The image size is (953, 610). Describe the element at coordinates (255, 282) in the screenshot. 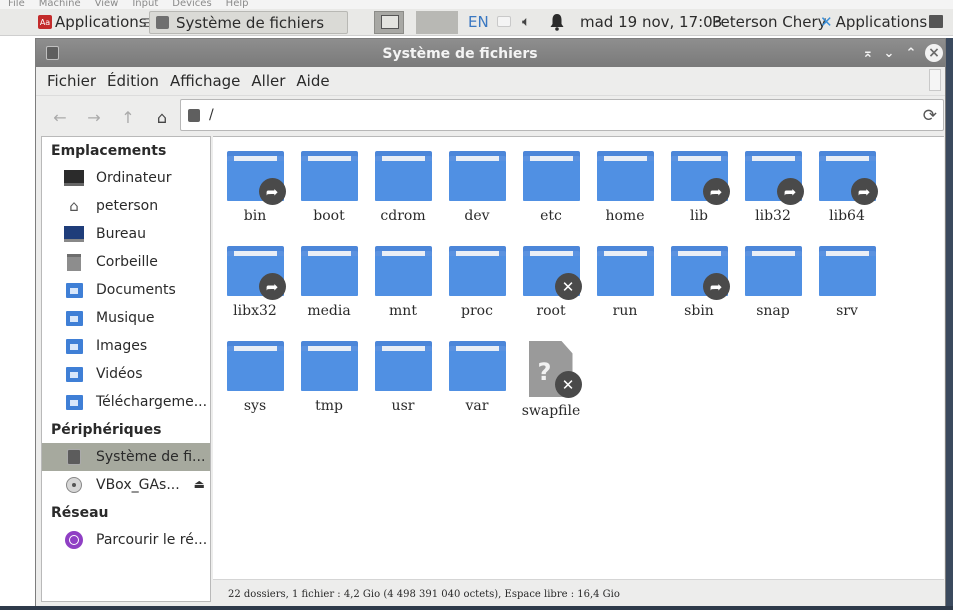

I see `folder-item: ➦ libx32` at that location.